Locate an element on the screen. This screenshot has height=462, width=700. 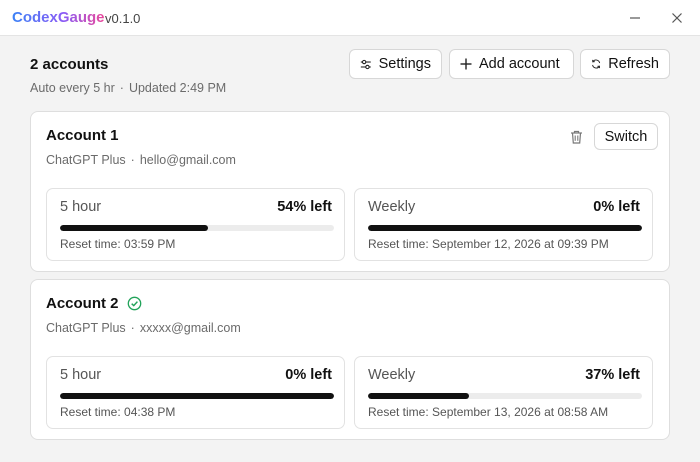
app-version: v0.1.0 is located at coordinates (123, 18).